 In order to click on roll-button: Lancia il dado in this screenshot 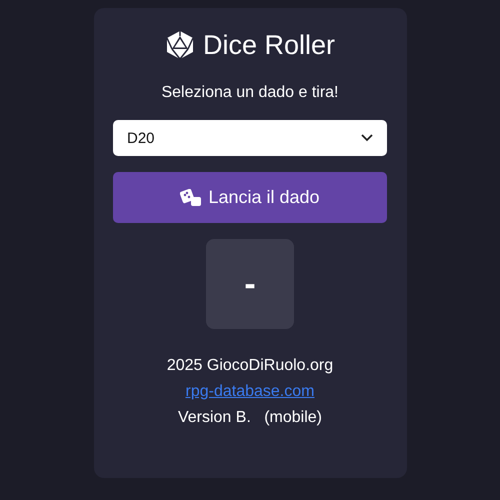, I will do `click(250, 197)`.